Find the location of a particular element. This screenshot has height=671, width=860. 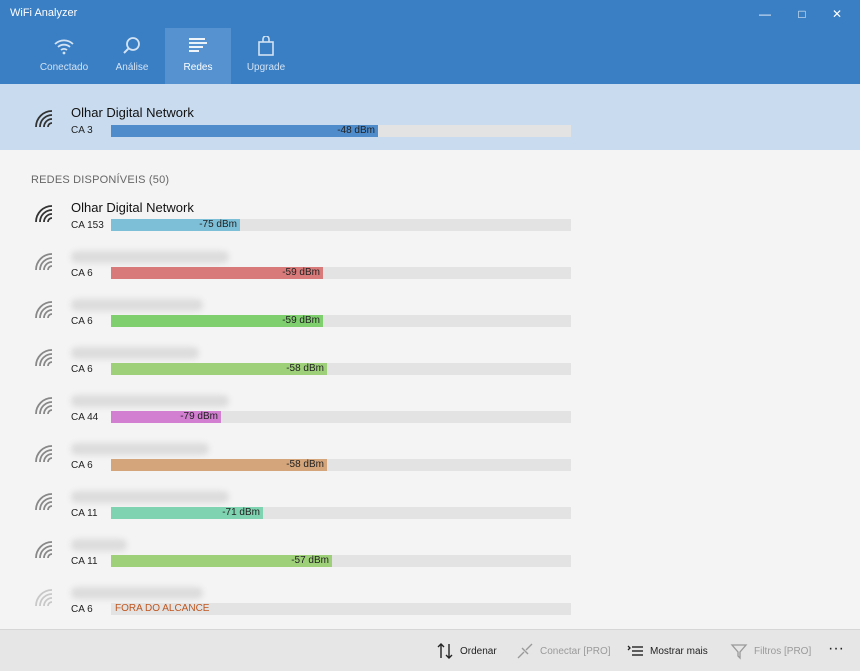

section-label: REDES DISPONÍVEIS (50) is located at coordinates (100, 180).